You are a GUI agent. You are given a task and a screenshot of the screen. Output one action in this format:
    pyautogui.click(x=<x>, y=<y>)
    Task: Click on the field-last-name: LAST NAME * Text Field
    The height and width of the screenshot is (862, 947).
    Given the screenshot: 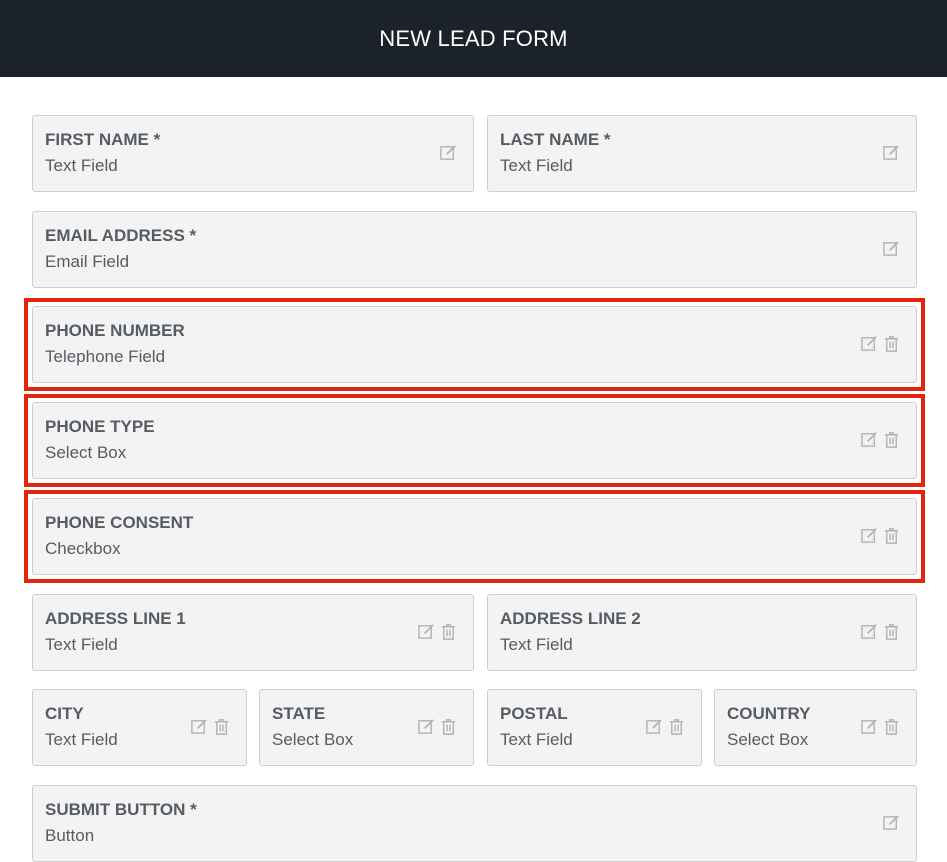 What is the action you would take?
    pyautogui.click(x=702, y=153)
    